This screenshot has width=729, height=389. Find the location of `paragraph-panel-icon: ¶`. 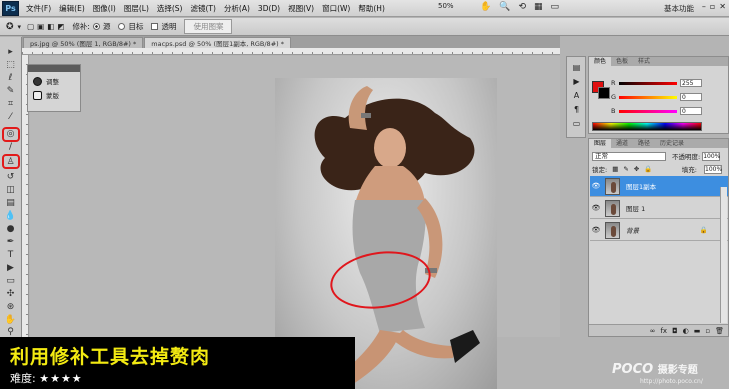

paragraph-panel-icon: ¶ is located at coordinates (576, 109).